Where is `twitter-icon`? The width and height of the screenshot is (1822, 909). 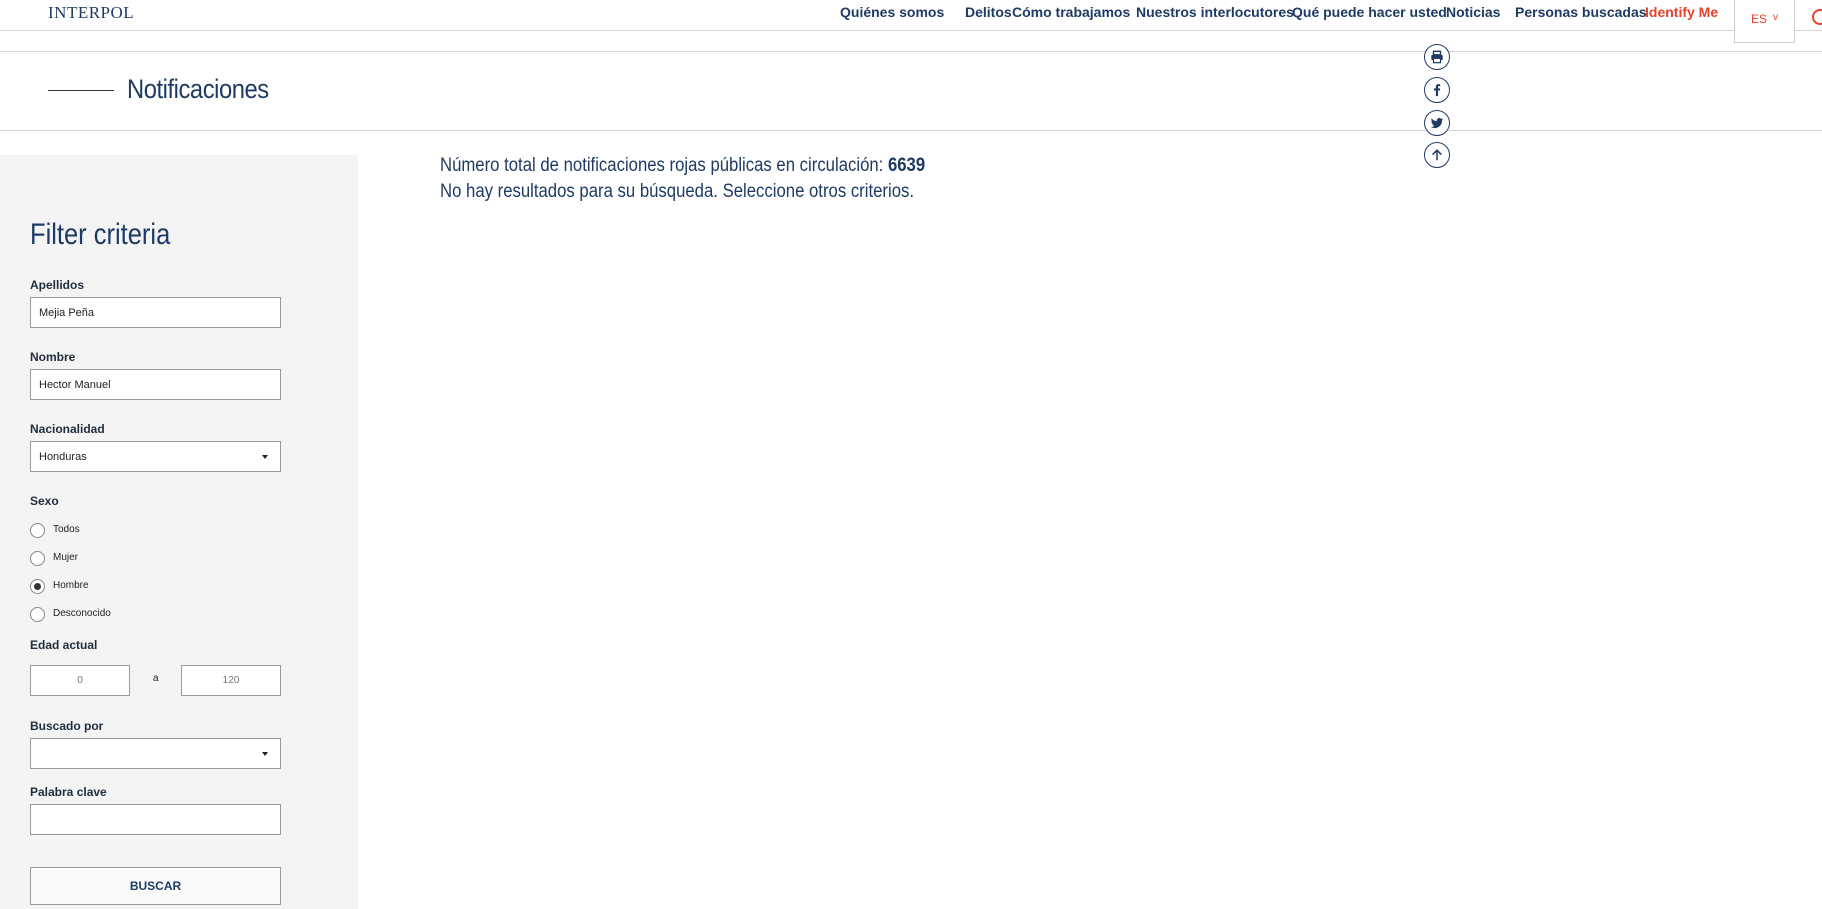
twitter-icon is located at coordinates (1437, 123).